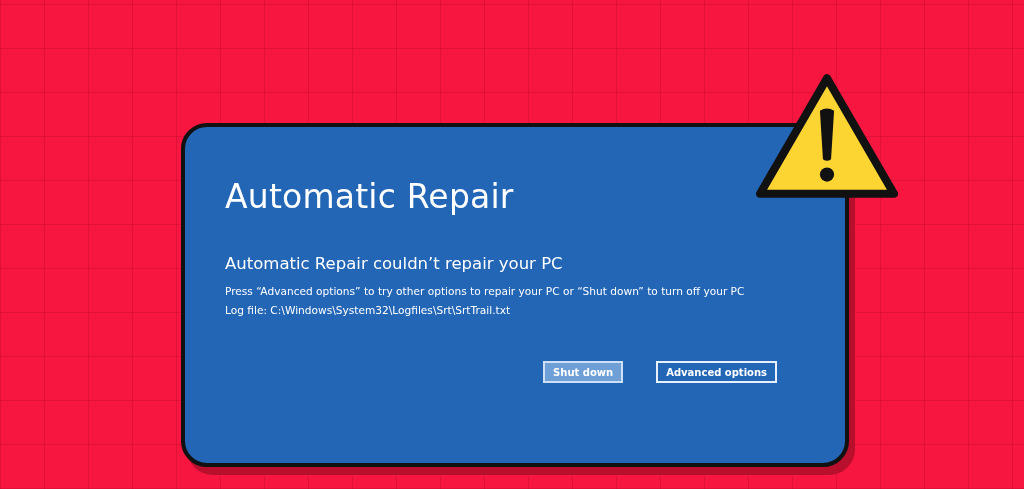  I want to click on message-text: Press “Advanced options” to try other options to repair your PC or “Shut down” to turn off your PC, so click(485, 291).